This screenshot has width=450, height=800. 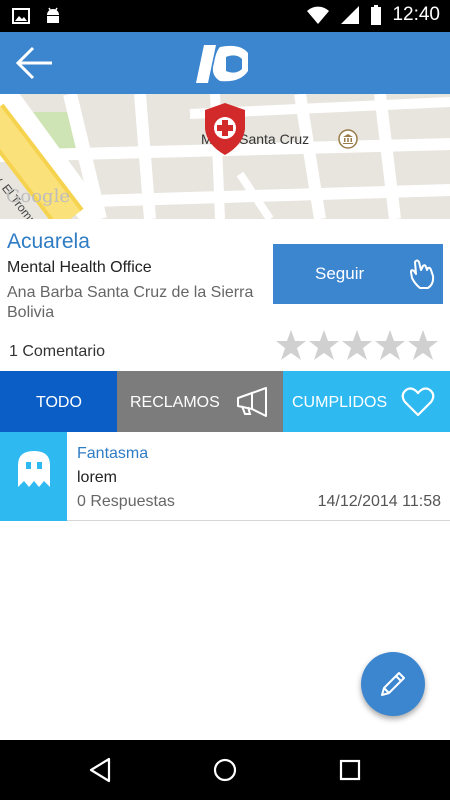 I want to click on follow-button-label: Seguir, so click(x=340, y=273).